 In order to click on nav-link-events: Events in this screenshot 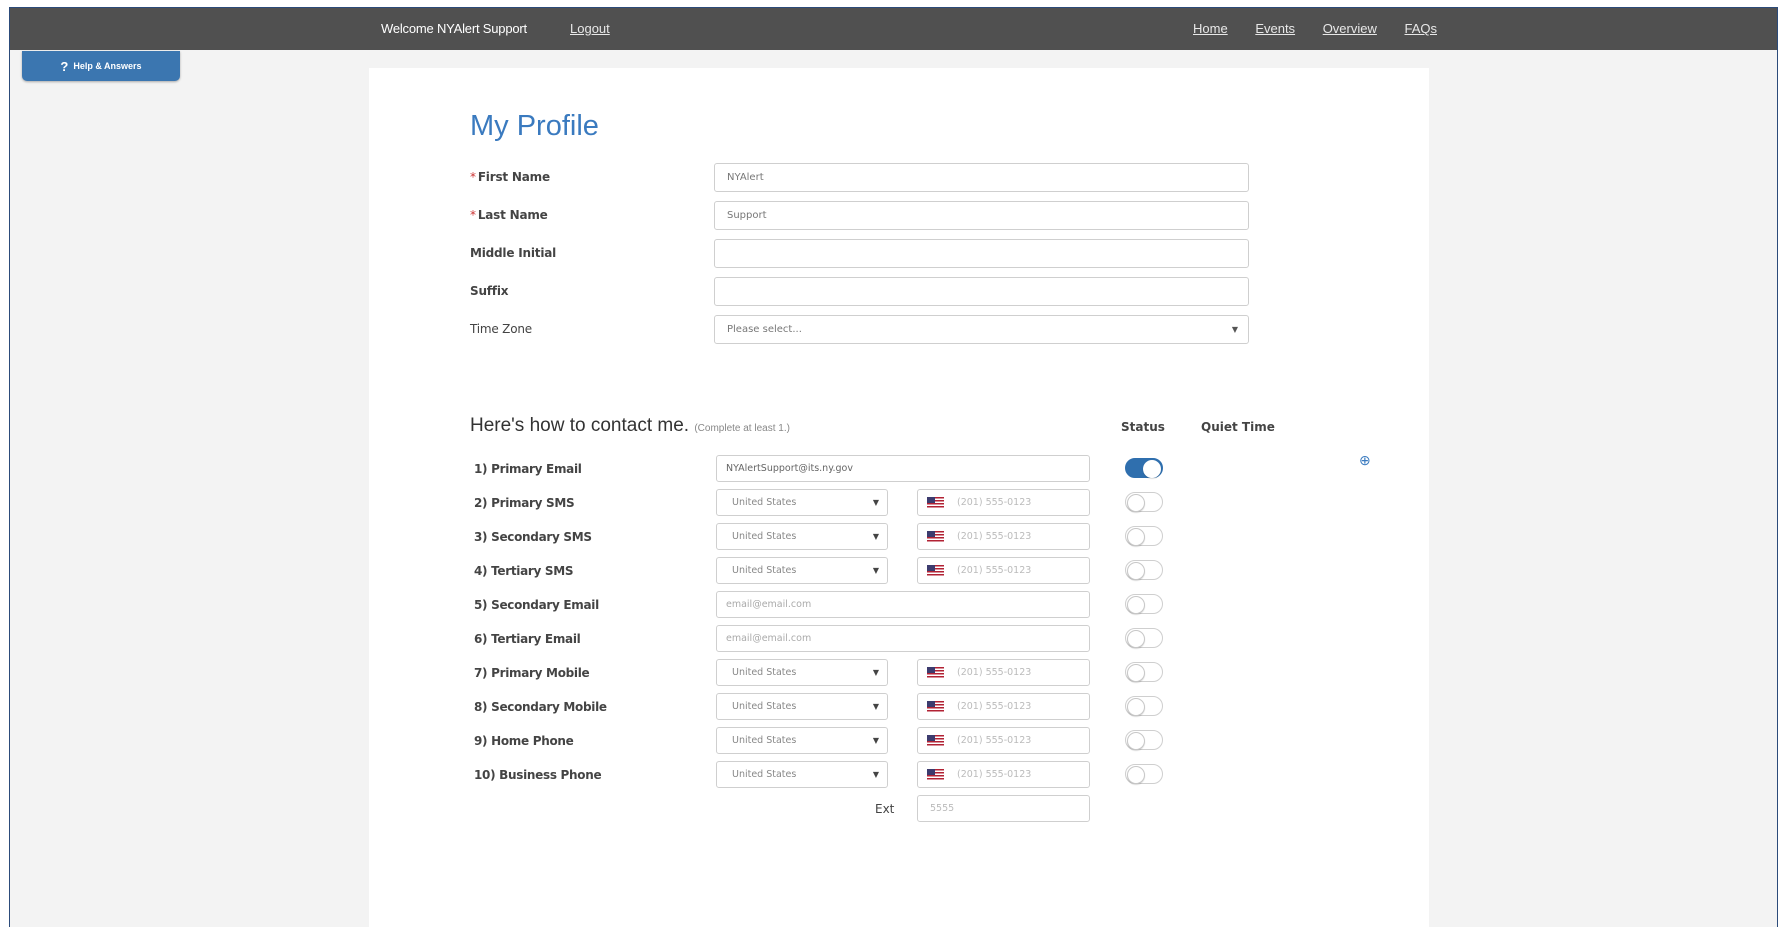, I will do `click(1275, 28)`.